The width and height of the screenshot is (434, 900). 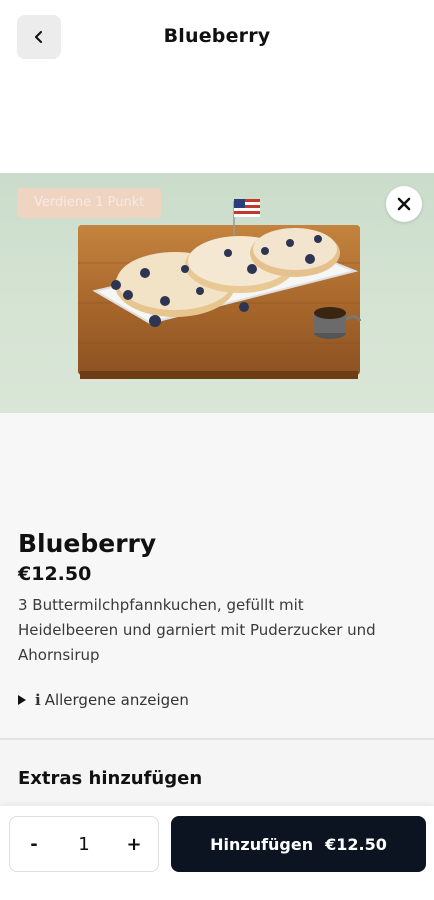 I want to click on close-button, so click(x=404, y=204).